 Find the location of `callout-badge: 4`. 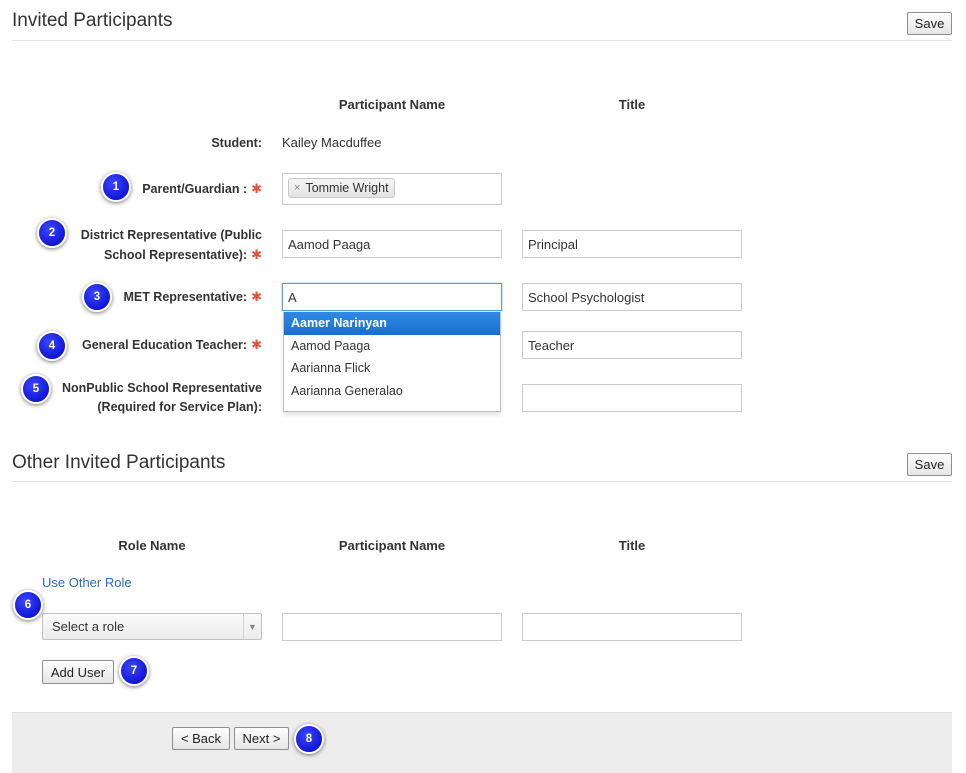

callout-badge: 4 is located at coordinates (52, 346).